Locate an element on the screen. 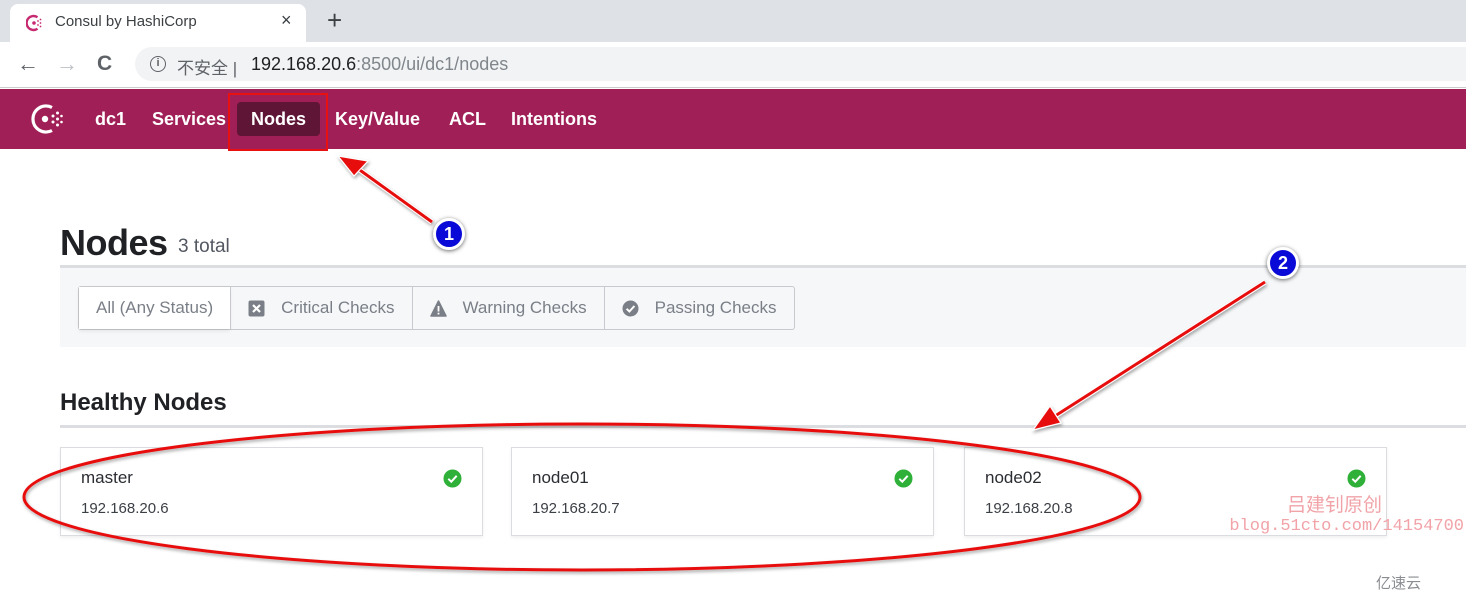 Image resolution: width=1466 pixels, height=594 pixels. critical-x-icon is located at coordinates (256, 308).